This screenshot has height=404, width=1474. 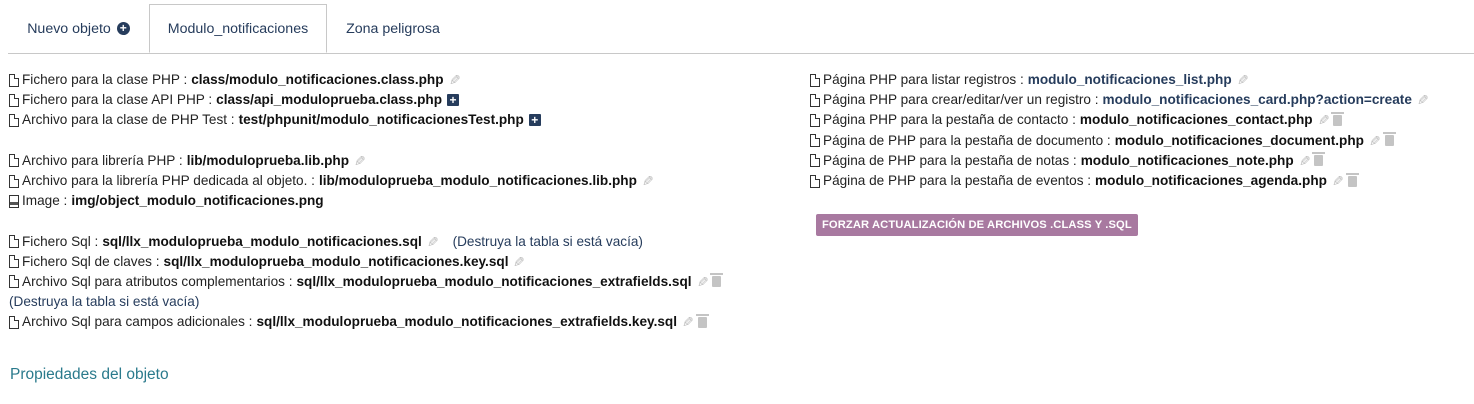 What do you see at coordinates (89, 374) in the screenshot?
I see `object-properties-title: Propiedades del objeto` at bounding box center [89, 374].